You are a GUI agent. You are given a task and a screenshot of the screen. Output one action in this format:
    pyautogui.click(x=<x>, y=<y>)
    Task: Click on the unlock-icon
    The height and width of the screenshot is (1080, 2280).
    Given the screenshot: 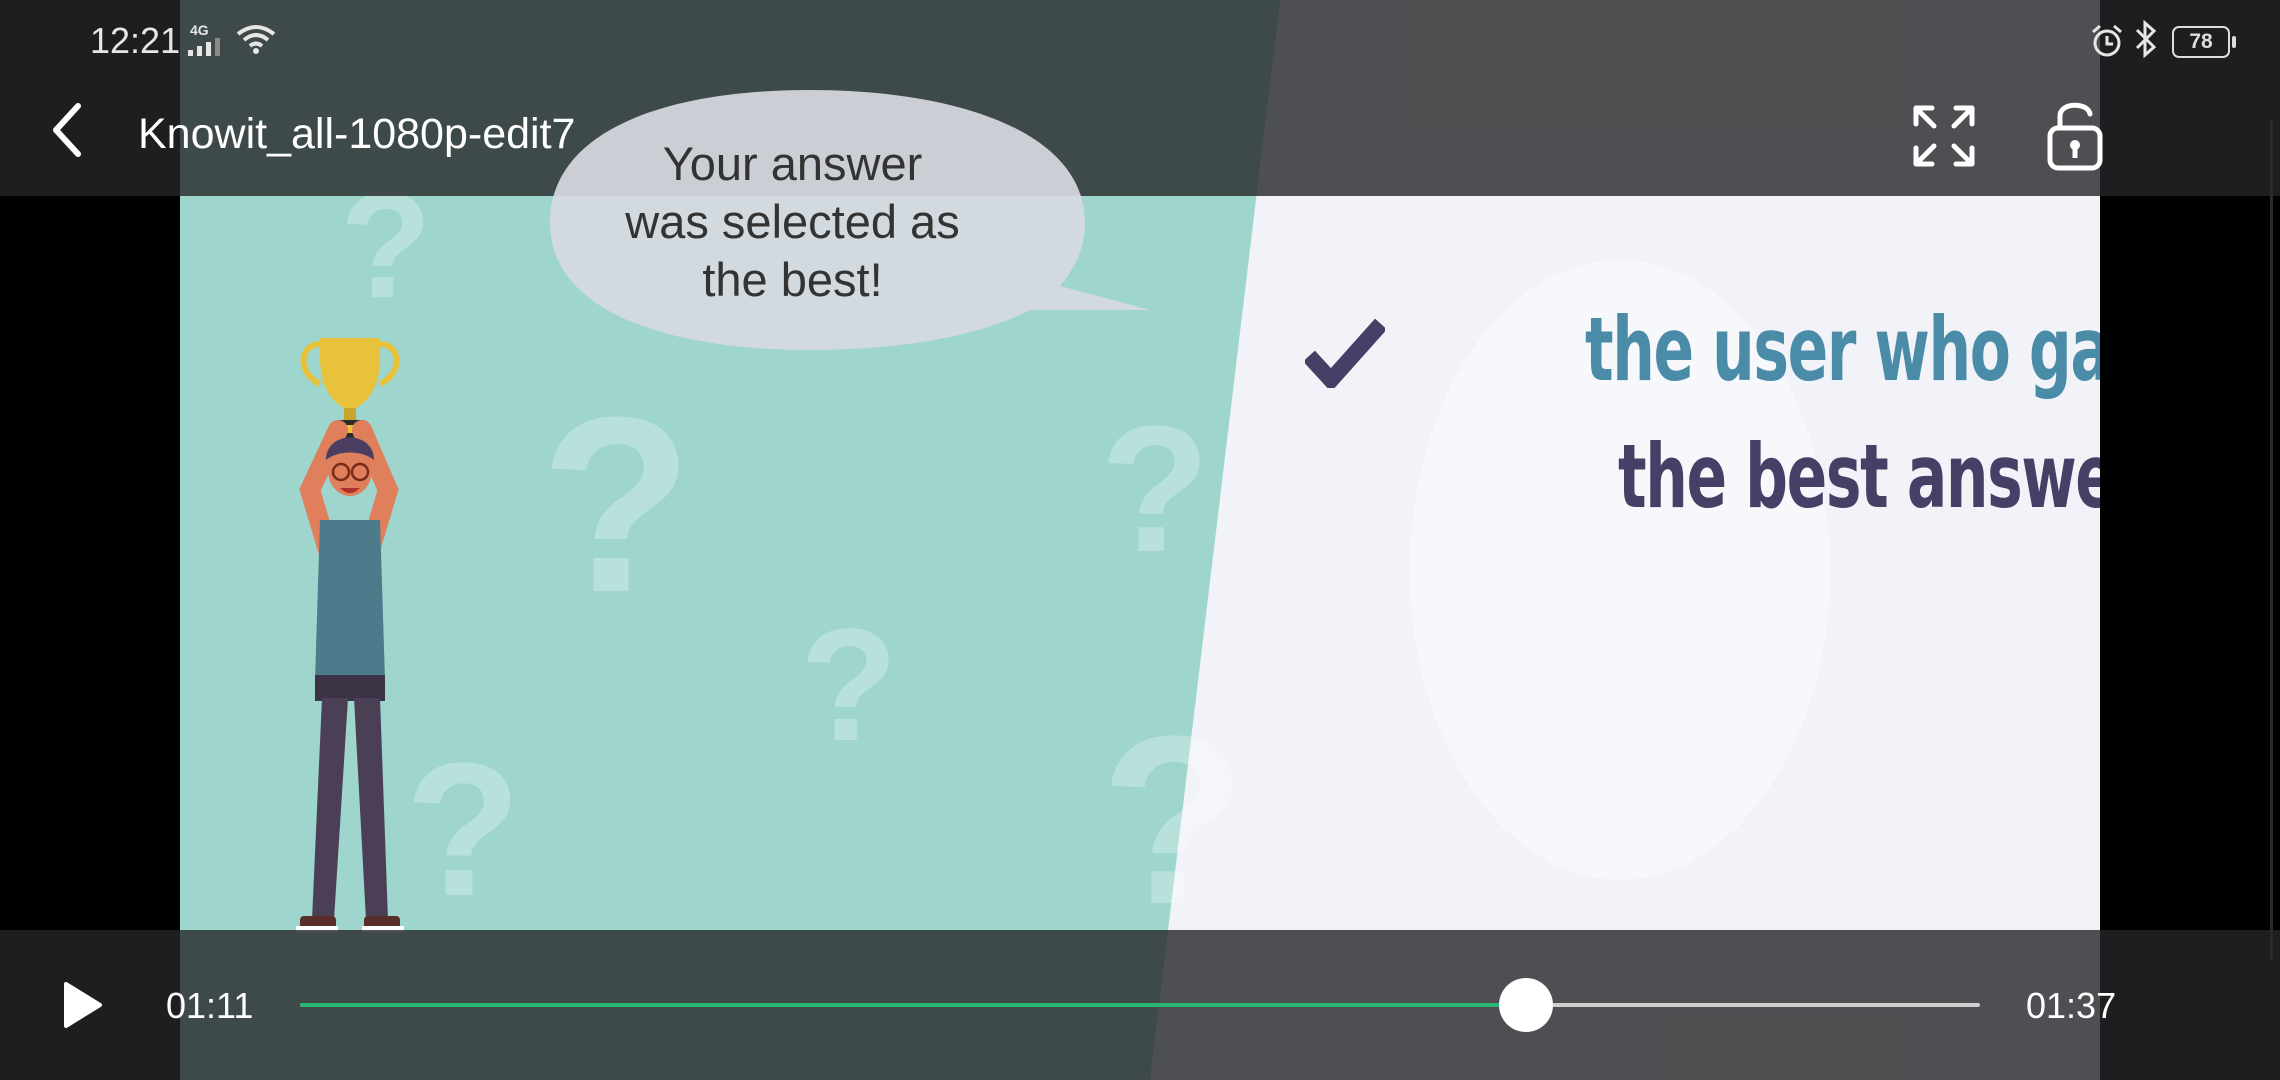 What is the action you would take?
    pyautogui.click(x=2075, y=135)
    